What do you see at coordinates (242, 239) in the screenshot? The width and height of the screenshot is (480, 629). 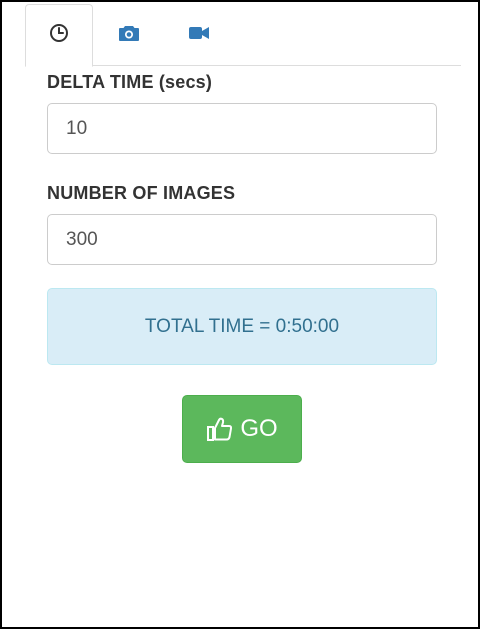 I see `num-images-input` at bounding box center [242, 239].